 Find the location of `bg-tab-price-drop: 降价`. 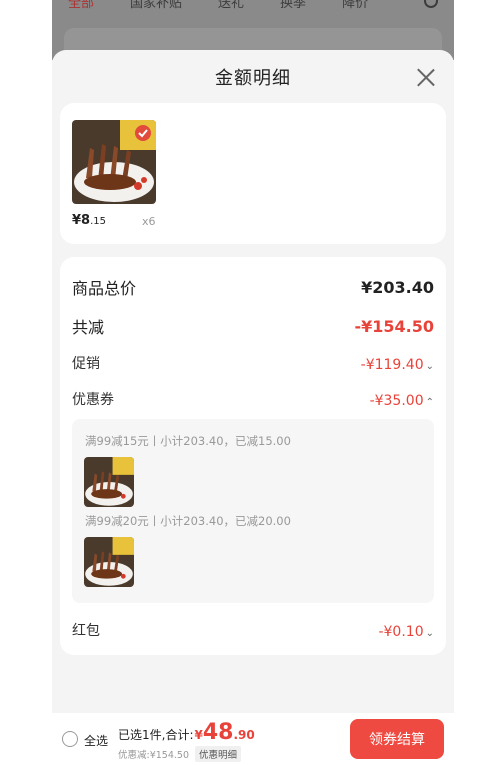

bg-tab-price-drop: 降价 is located at coordinates (355, 5).